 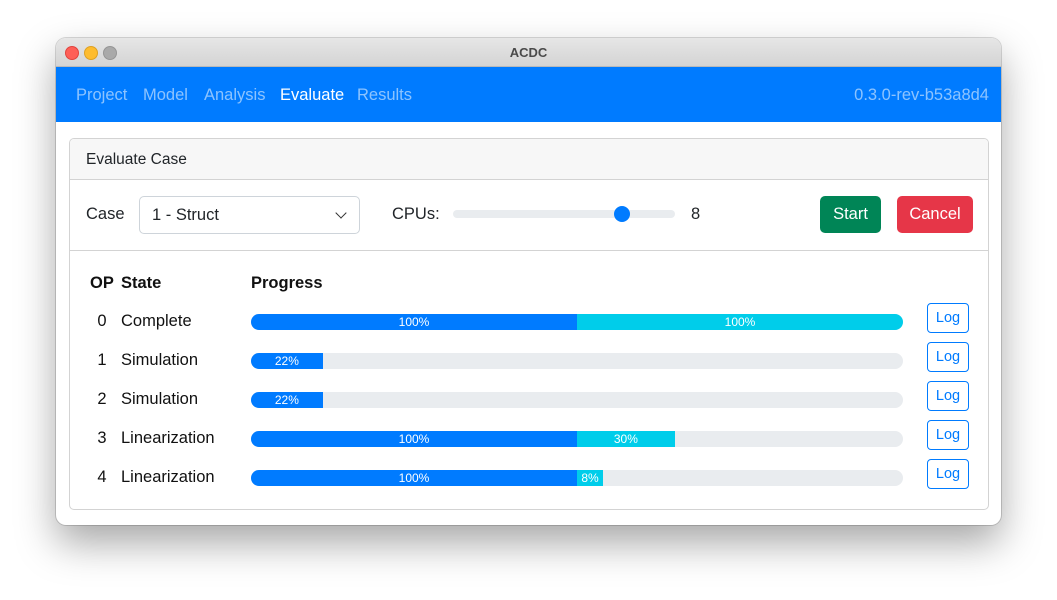 What do you see at coordinates (234, 95) in the screenshot?
I see `nav-analysis: Analysis` at bounding box center [234, 95].